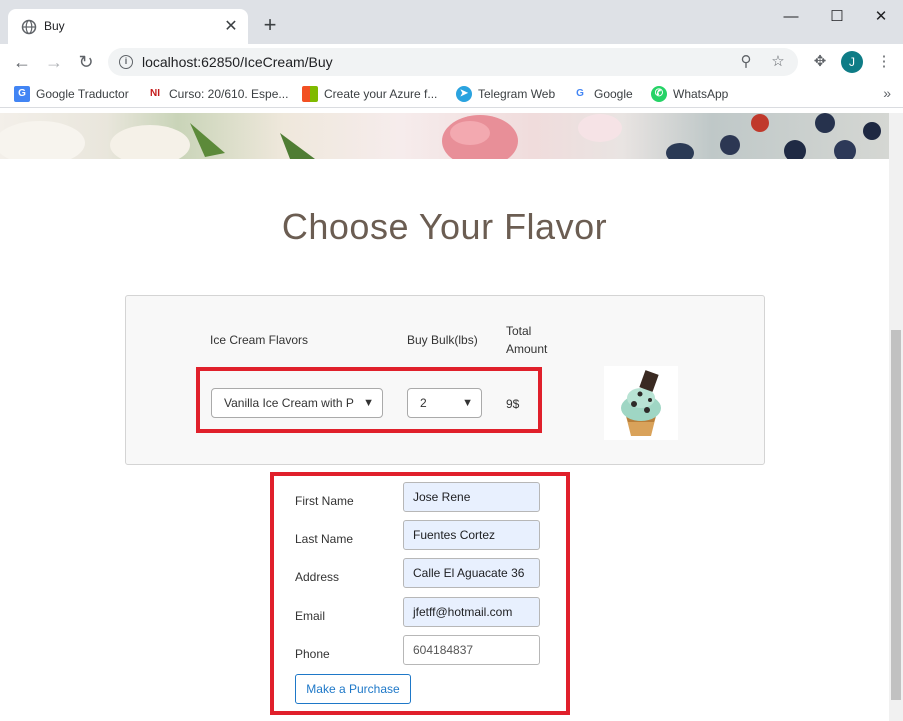 The width and height of the screenshot is (903, 721). I want to click on window-close-button: ✕, so click(881, 17).